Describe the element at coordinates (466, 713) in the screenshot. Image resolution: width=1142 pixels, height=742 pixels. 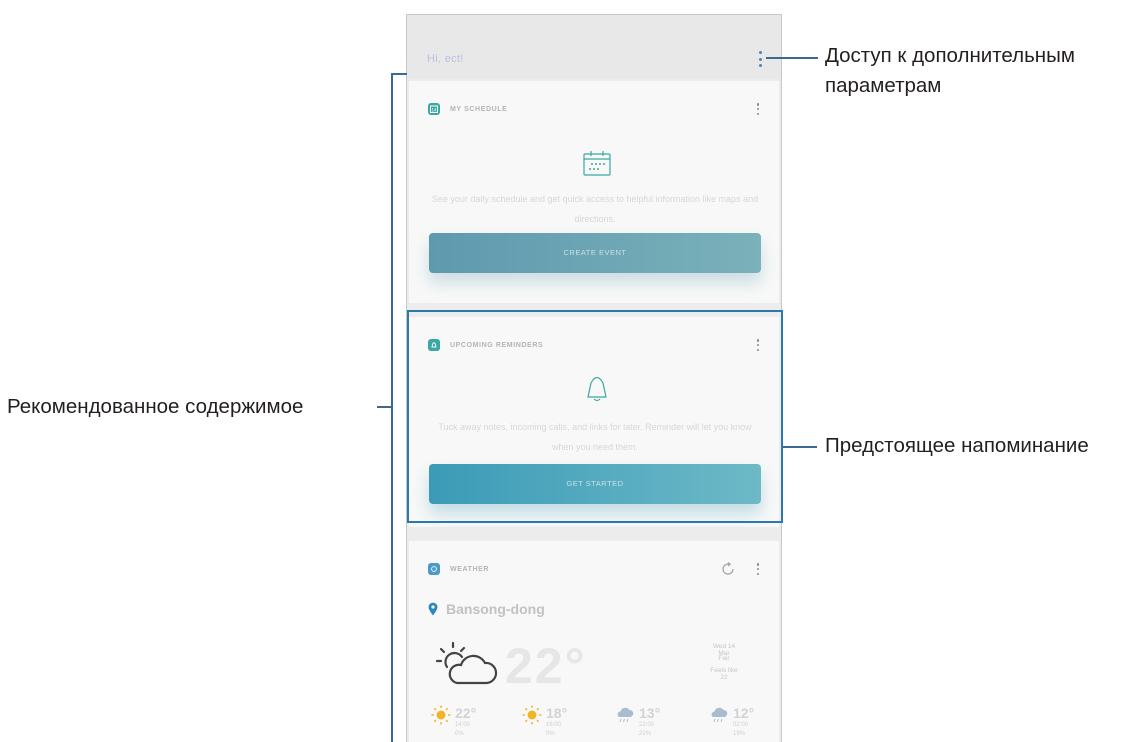
I see `forecast-temperature: 22°` at that location.